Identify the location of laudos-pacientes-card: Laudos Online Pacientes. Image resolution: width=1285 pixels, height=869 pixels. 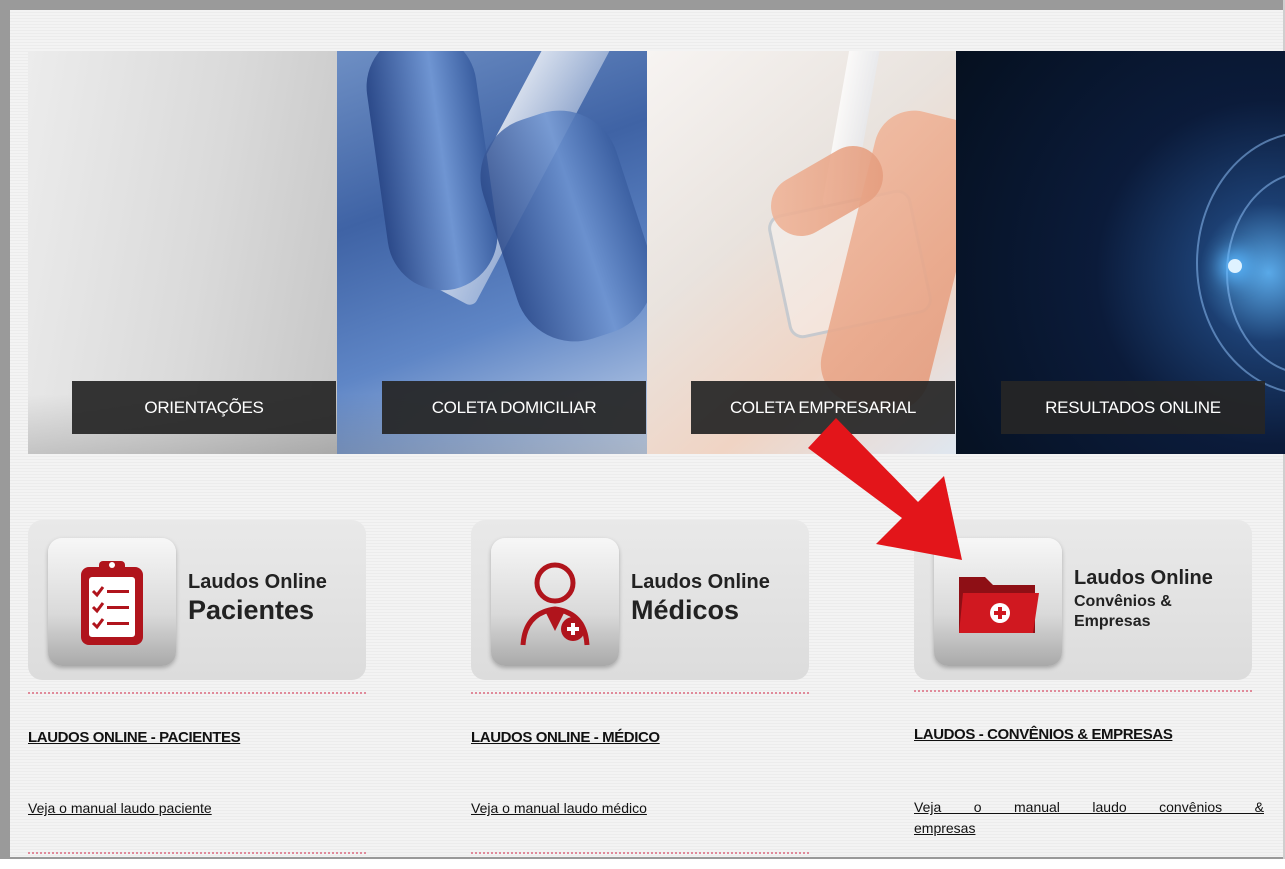
(197, 600).